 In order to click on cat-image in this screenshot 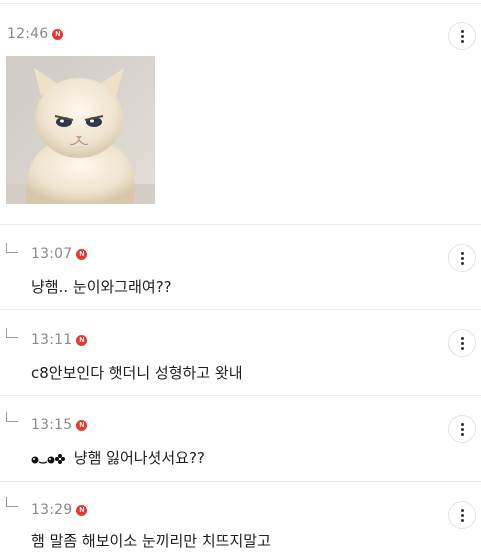, I will do `click(80, 130)`.